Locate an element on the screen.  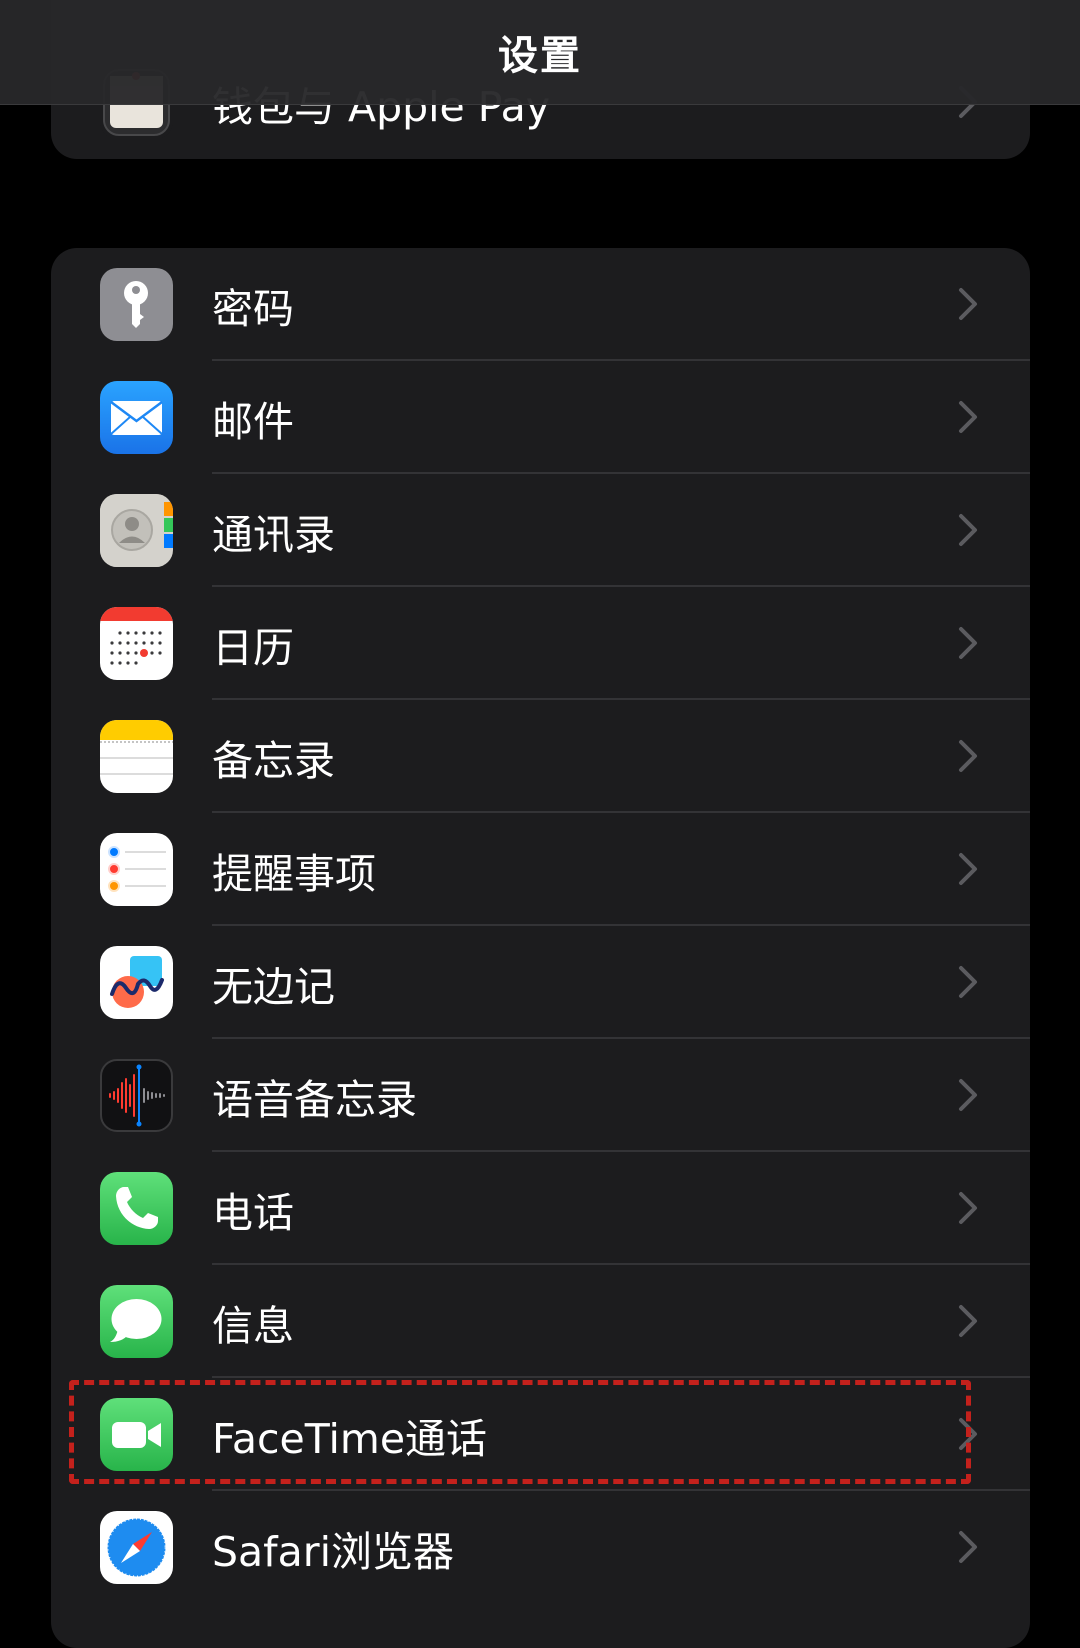
settings-row-reminders: 提醒事项 is located at coordinates (540, 869).